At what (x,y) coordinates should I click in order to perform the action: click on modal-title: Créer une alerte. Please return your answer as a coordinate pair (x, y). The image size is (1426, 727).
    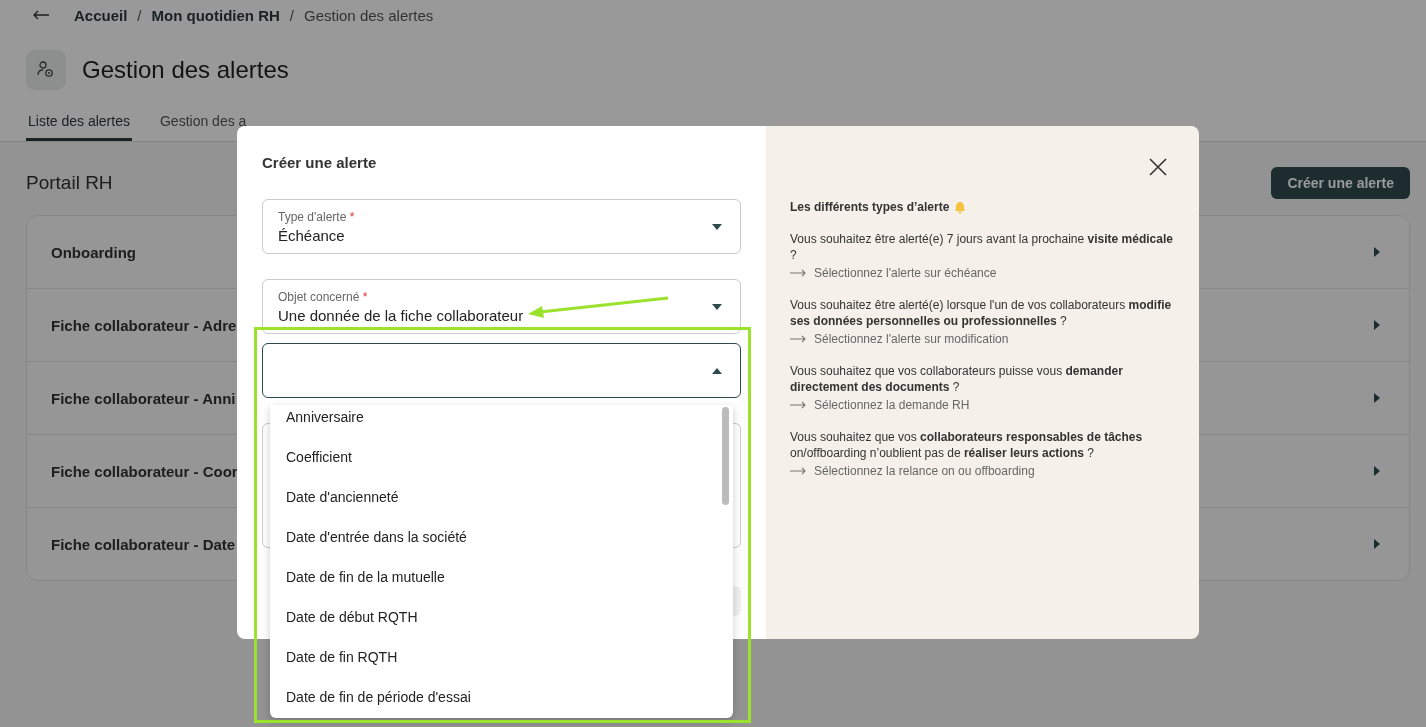
    Looking at the image, I should click on (320, 162).